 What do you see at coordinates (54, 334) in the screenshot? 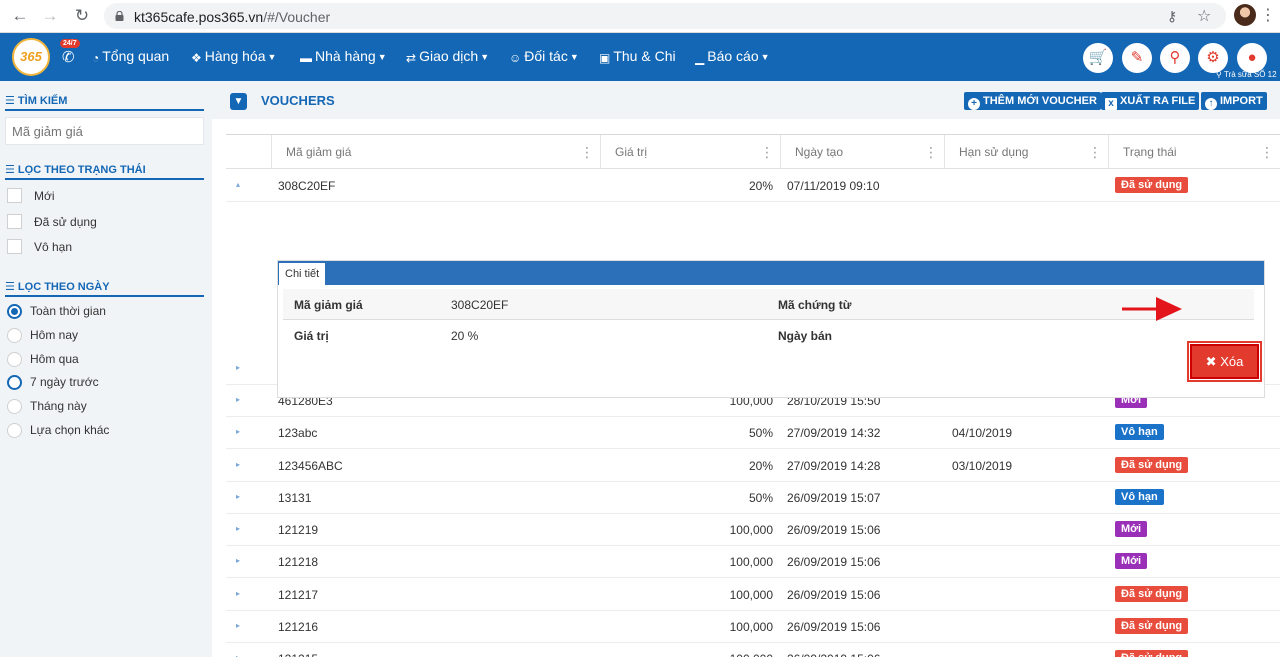
I see `date-option-label: Hôm nay` at bounding box center [54, 334].